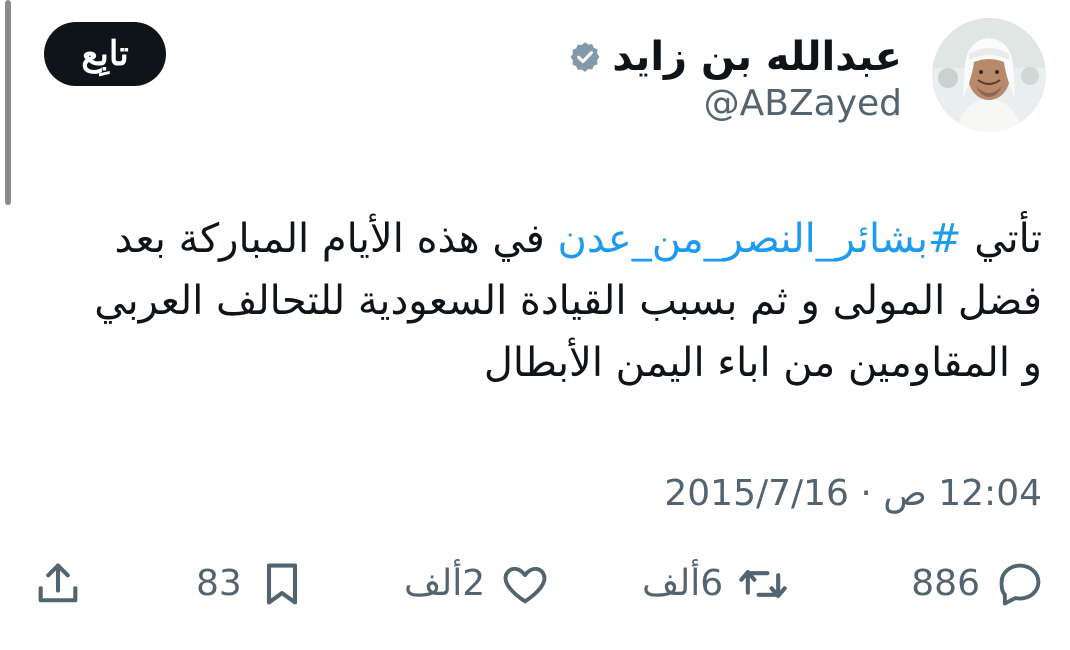 This screenshot has width=1070, height=650. I want to click on reply-button: 886, so click(978, 584).